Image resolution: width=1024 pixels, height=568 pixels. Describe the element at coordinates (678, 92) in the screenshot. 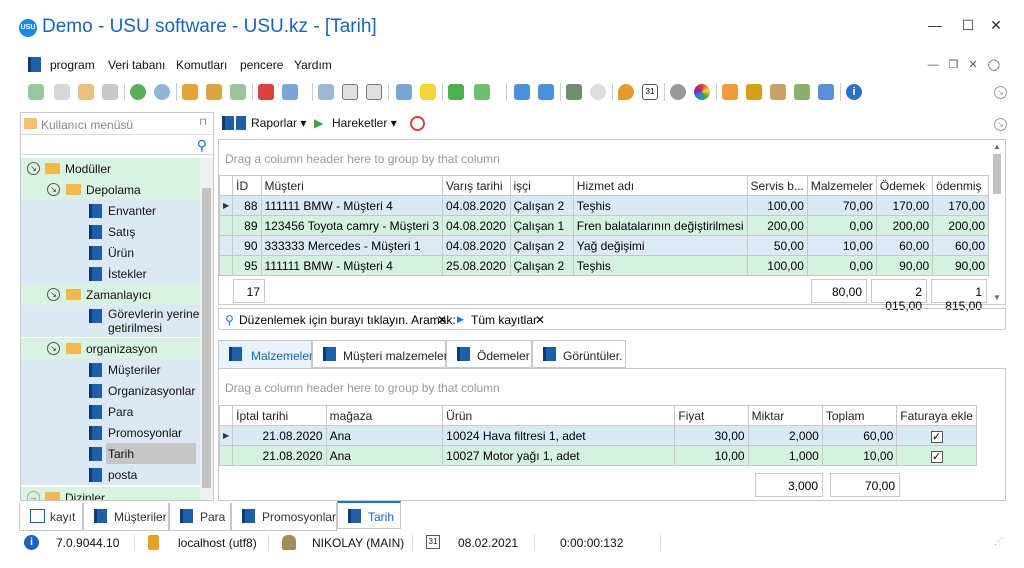

I see `gear-icon` at that location.